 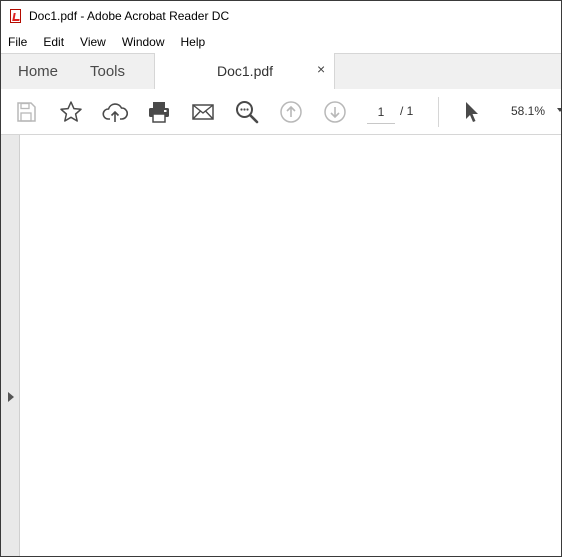 I want to click on toolbar: / 1 58.1%, so click(x=281, y=112).